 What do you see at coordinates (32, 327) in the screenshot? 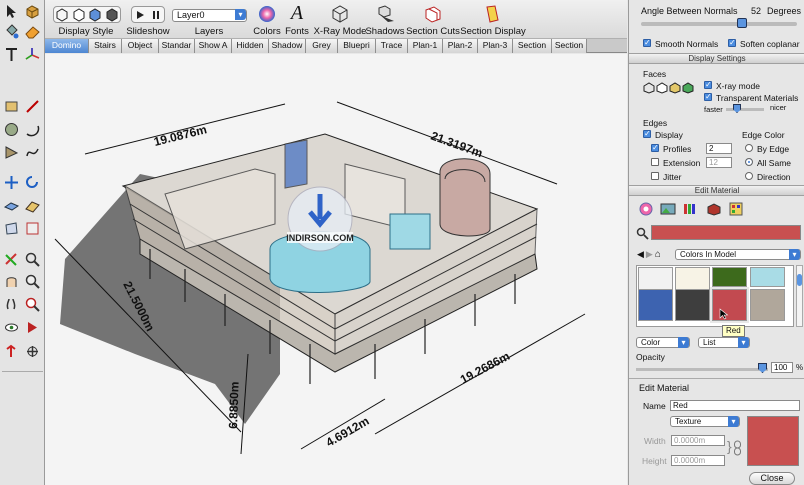
I see `position-camera-icon` at bounding box center [32, 327].